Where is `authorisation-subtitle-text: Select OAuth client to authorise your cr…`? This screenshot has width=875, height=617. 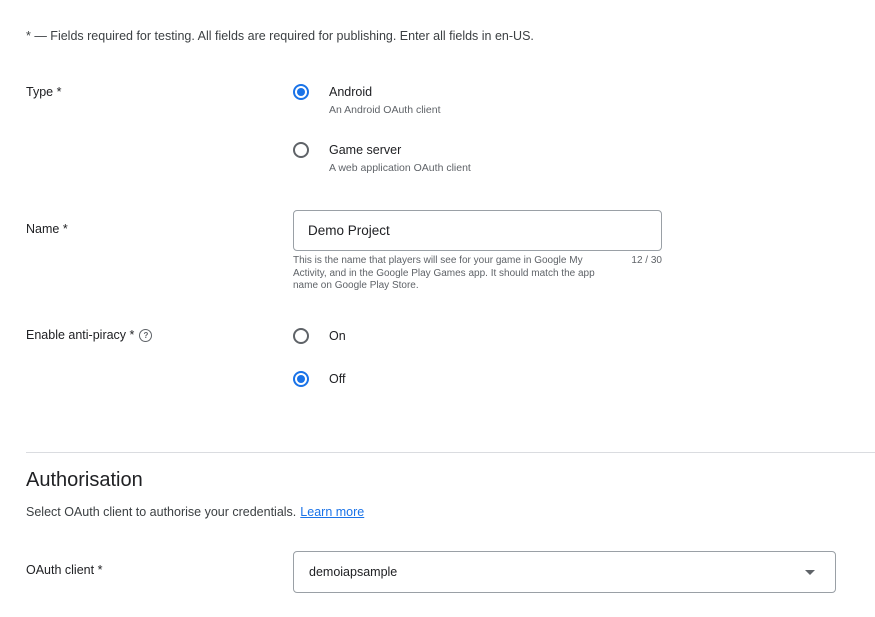
authorisation-subtitle-text: Select OAuth client to authorise your cr… is located at coordinates (161, 512).